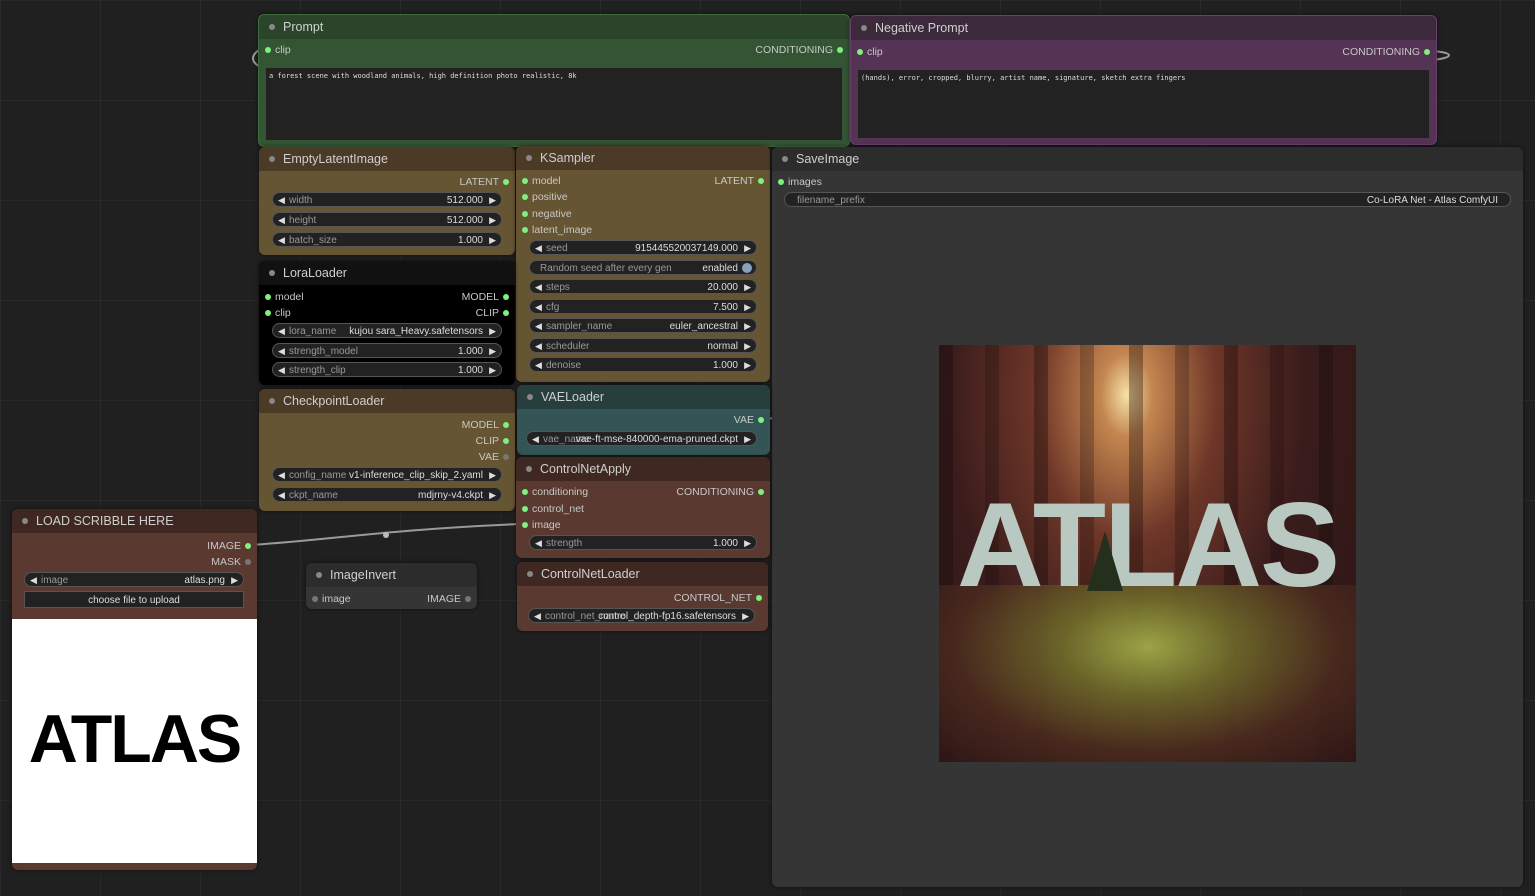 This screenshot has width=1535, height=896. What do you see at coordinates (643, 325) in the screenshot?
I see `sampler-name-widget: ◀ sampler_name euler_ancestral ▶` at bounding box center [643, 325].